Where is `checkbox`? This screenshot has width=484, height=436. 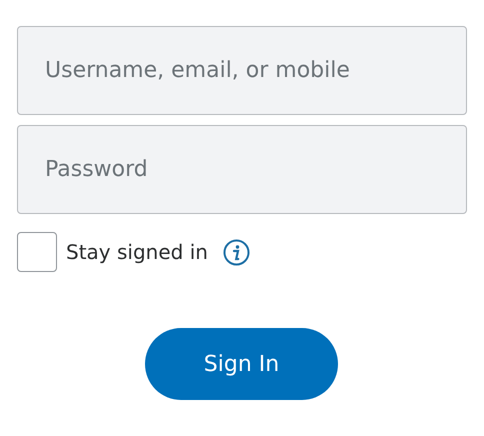 checkbox is located at coordinates (37, 252).